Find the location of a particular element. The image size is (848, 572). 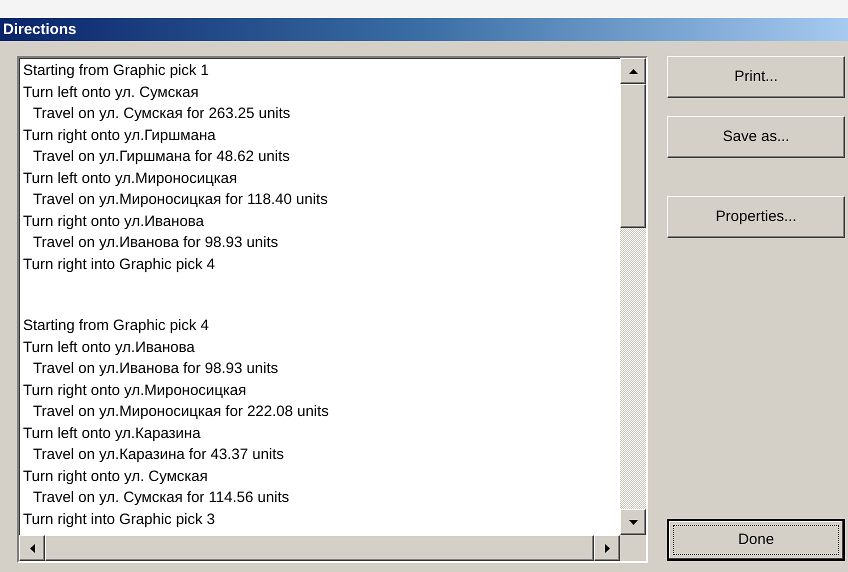

scroll-thumb is located at coordinates (633, 156).